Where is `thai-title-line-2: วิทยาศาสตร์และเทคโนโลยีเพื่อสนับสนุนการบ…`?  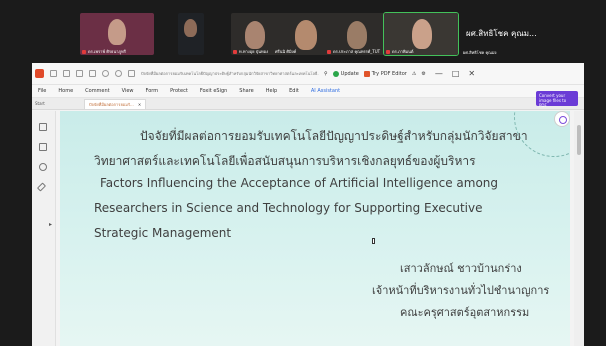 thai-title-line-2: วิทยาศาสตร์และเทคโนโลยีเพื่อสนับสนุนการบ… is located at coordinates (285, 161).